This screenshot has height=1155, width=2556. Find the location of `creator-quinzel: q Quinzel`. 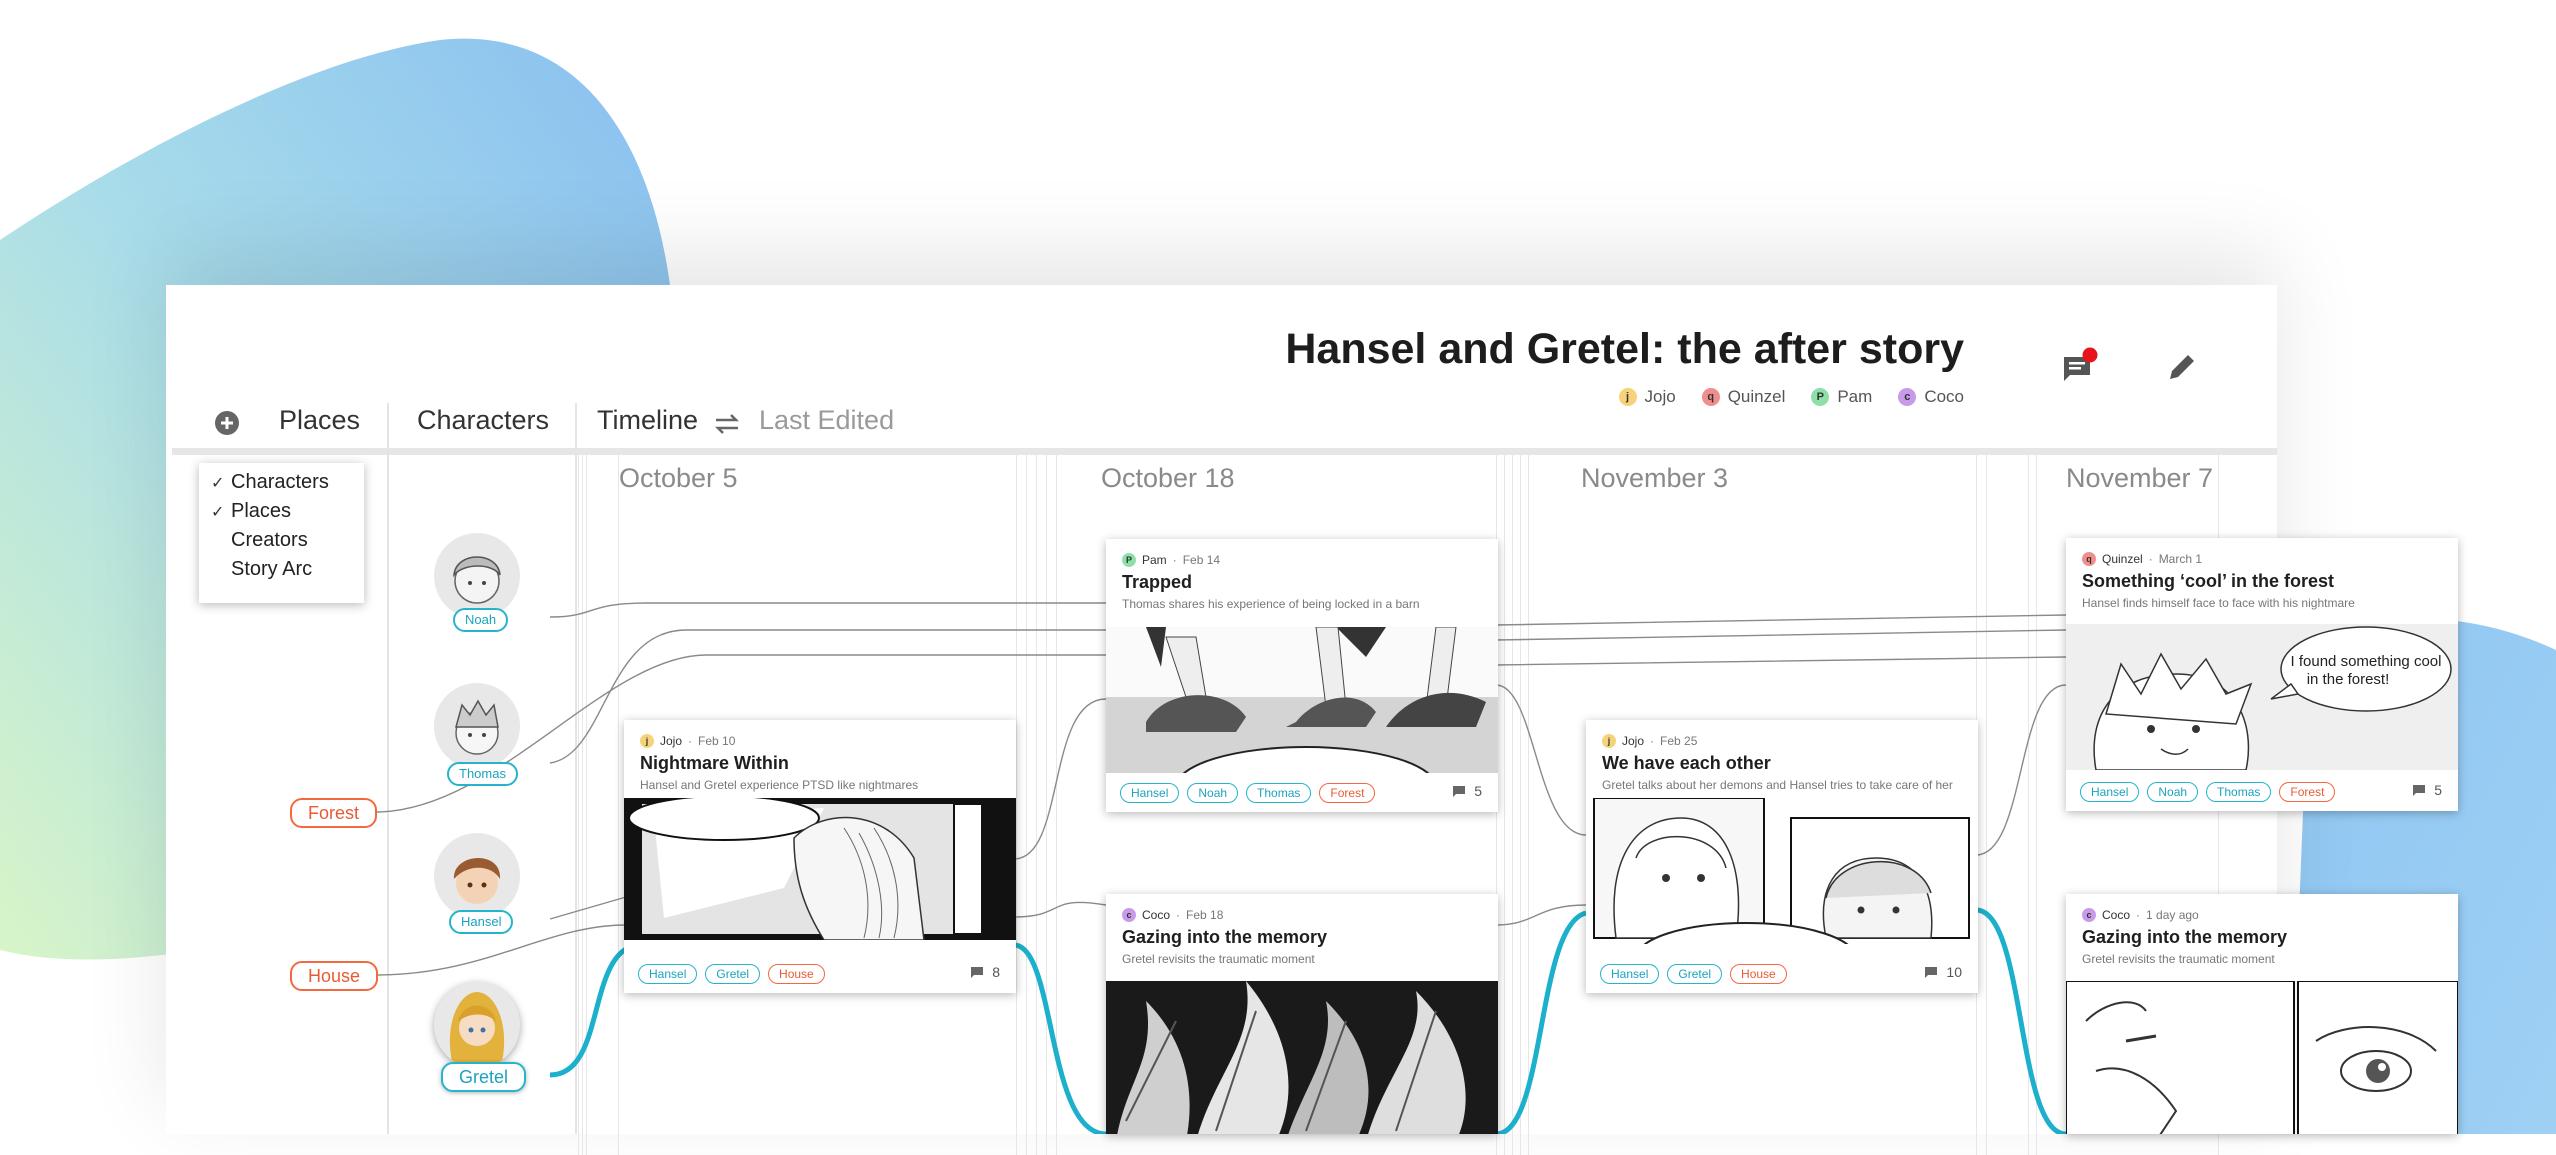

creator-quinzel: q Quinzel is located at coordinates (1743, 397).